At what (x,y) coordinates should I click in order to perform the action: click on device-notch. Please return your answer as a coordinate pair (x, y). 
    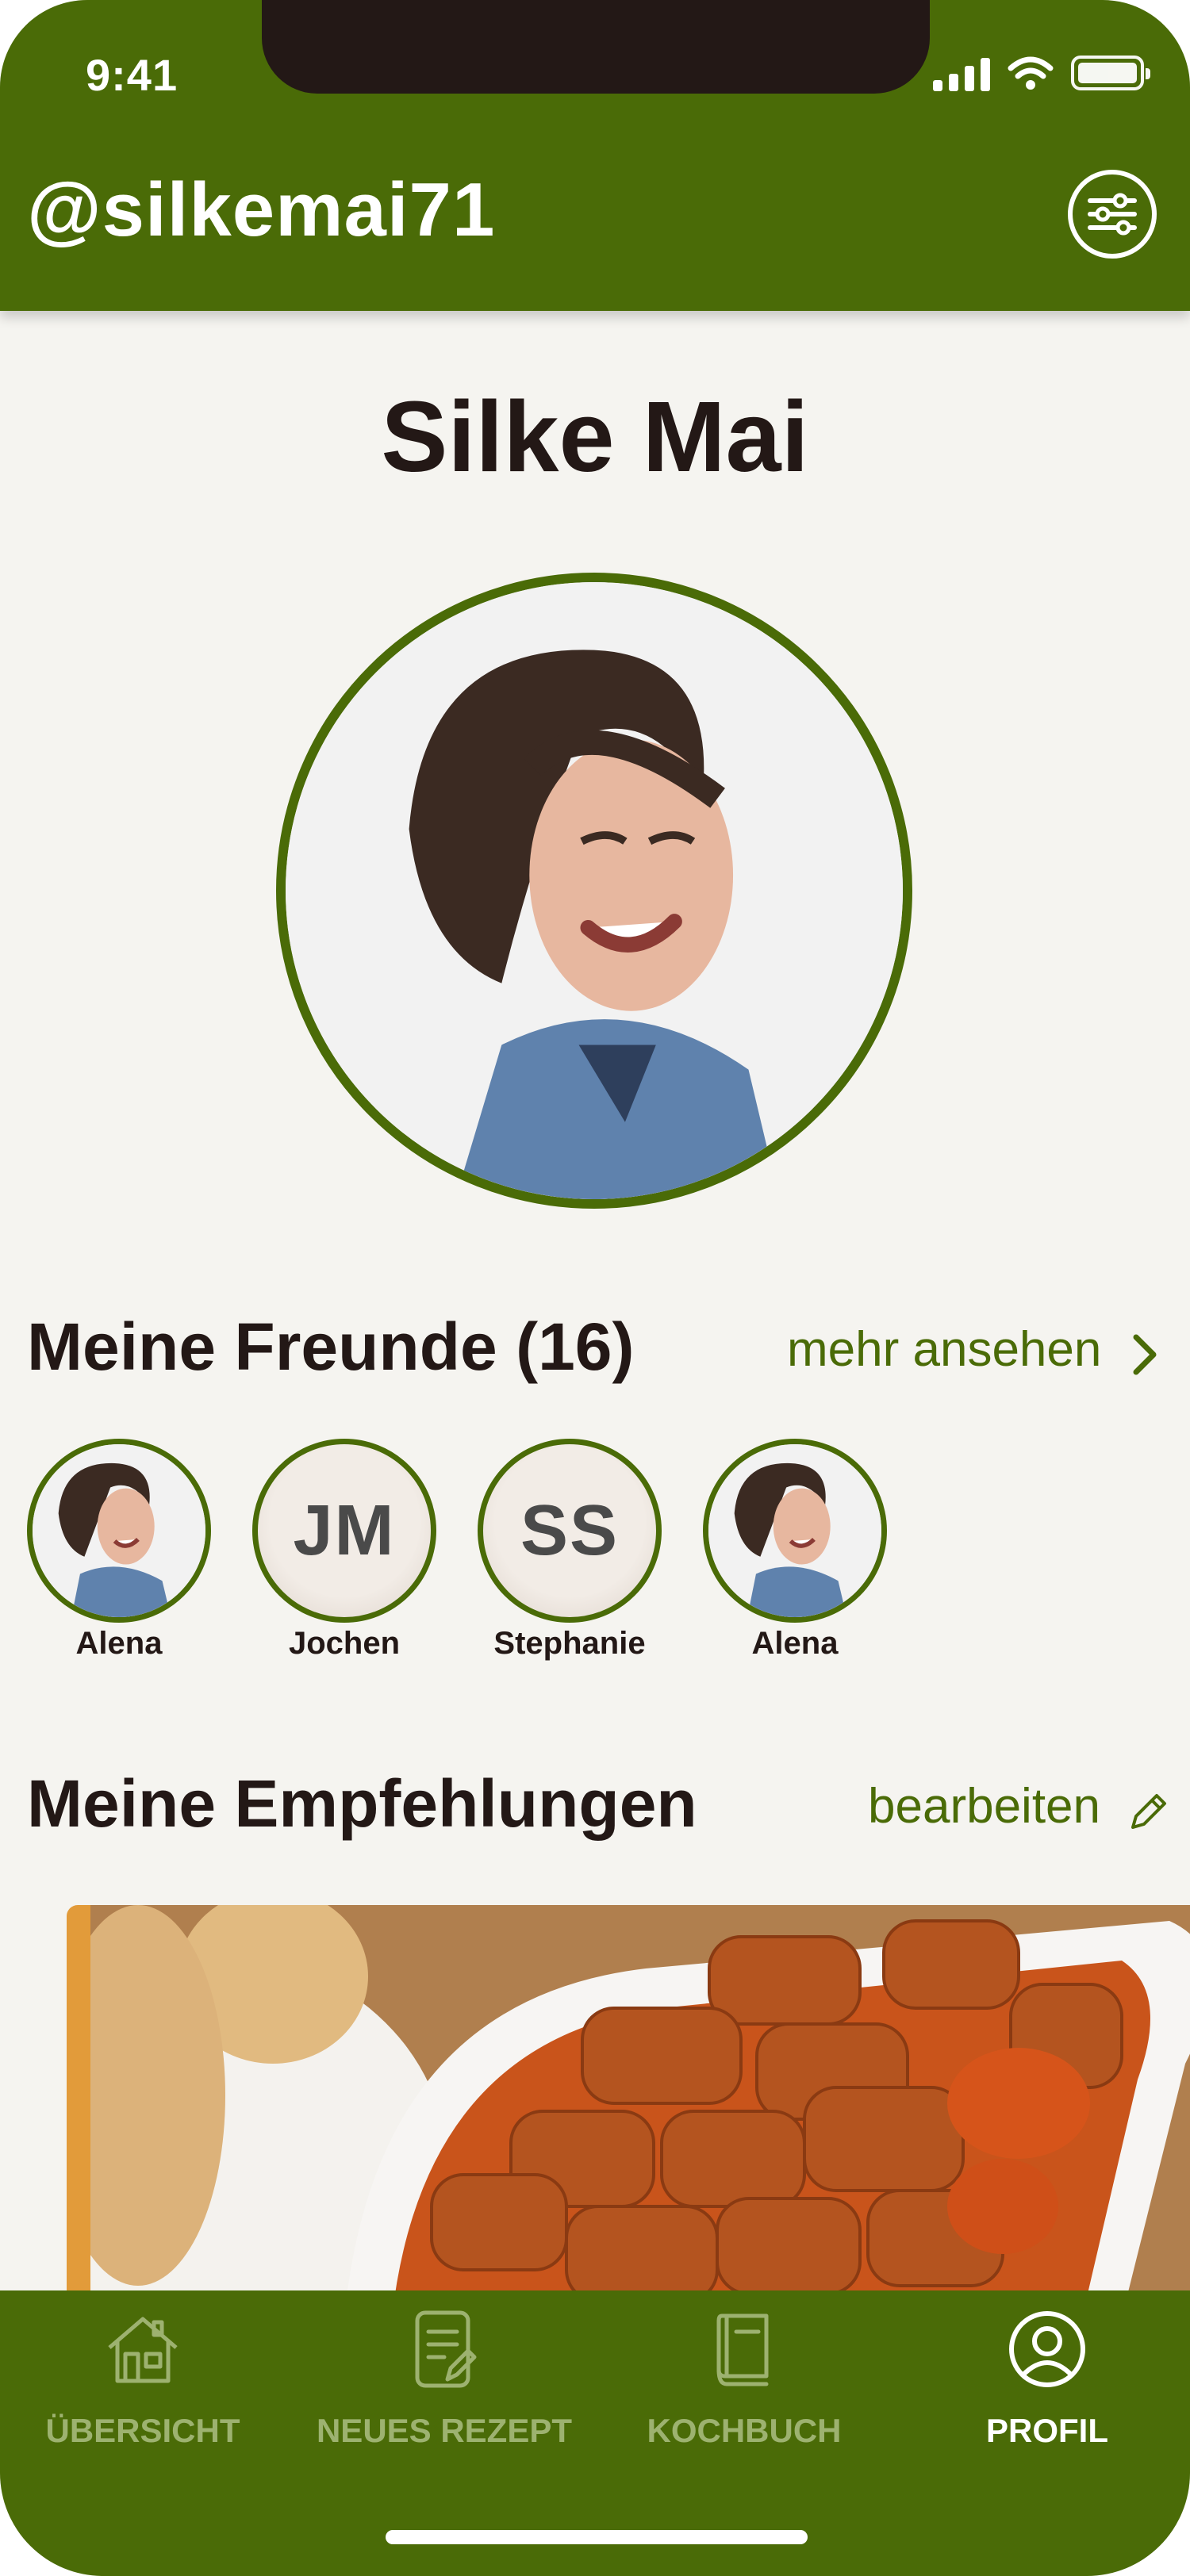
    Looking at the image, I should click on (596, 47).